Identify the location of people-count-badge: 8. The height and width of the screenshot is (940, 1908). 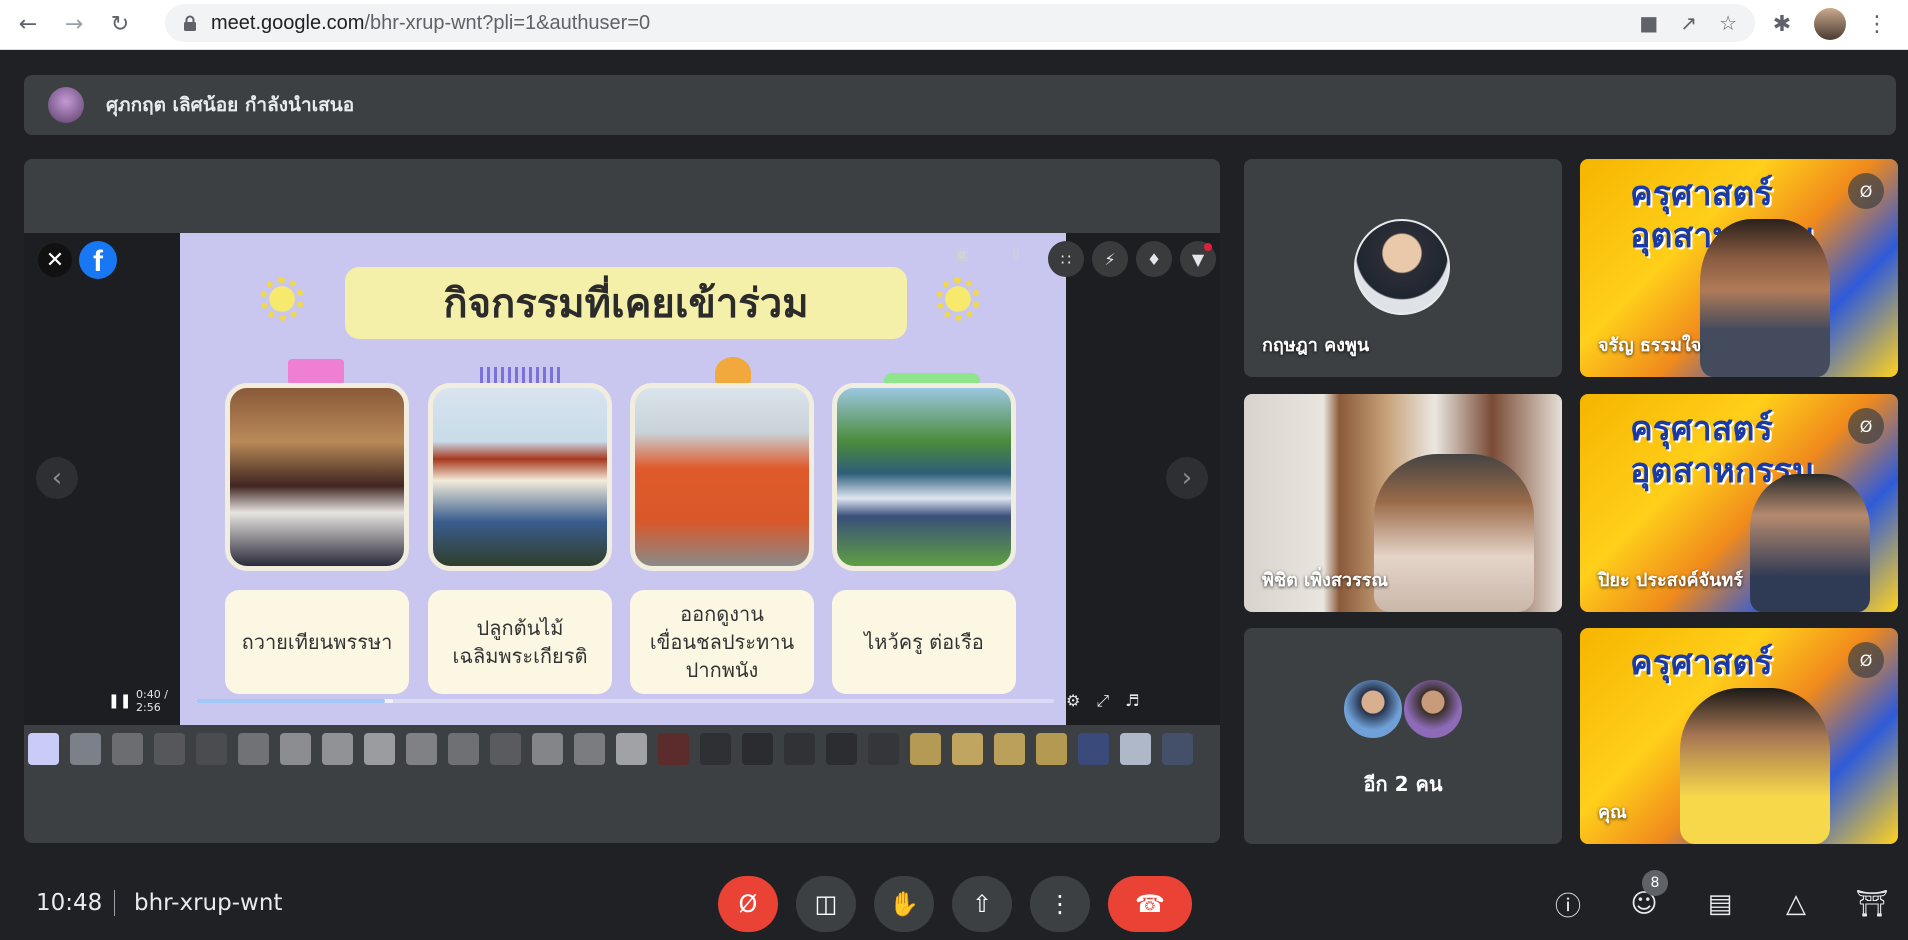
(1655, 883).